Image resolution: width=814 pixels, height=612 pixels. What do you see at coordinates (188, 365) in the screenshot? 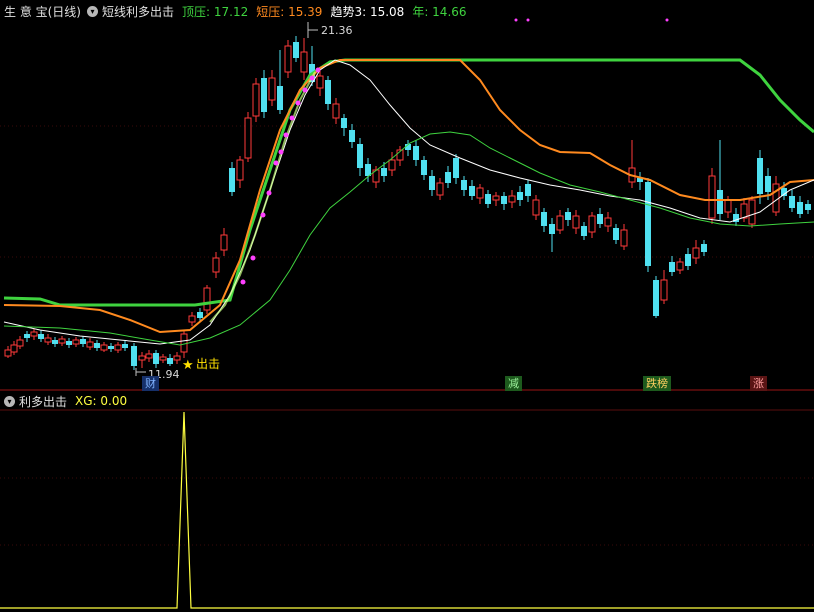
I see `star-icon: ★` at bounding box center [188, 365].